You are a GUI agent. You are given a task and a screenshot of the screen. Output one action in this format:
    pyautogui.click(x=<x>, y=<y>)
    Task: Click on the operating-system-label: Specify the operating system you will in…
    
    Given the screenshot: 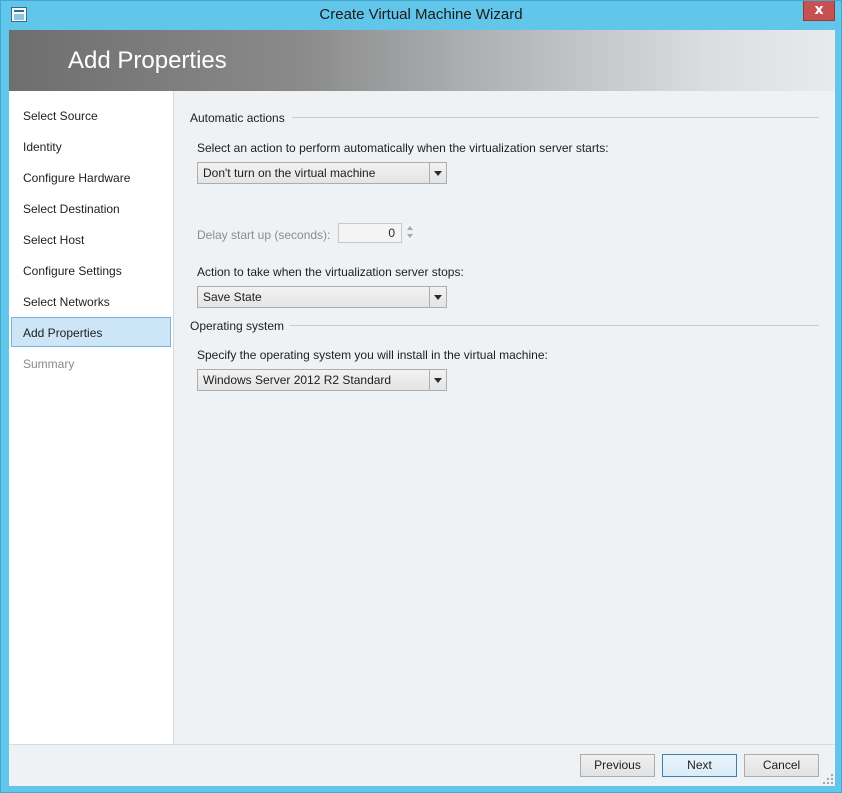 What is the action you would take?
    pyautogui.click(x=372, y=355)
    